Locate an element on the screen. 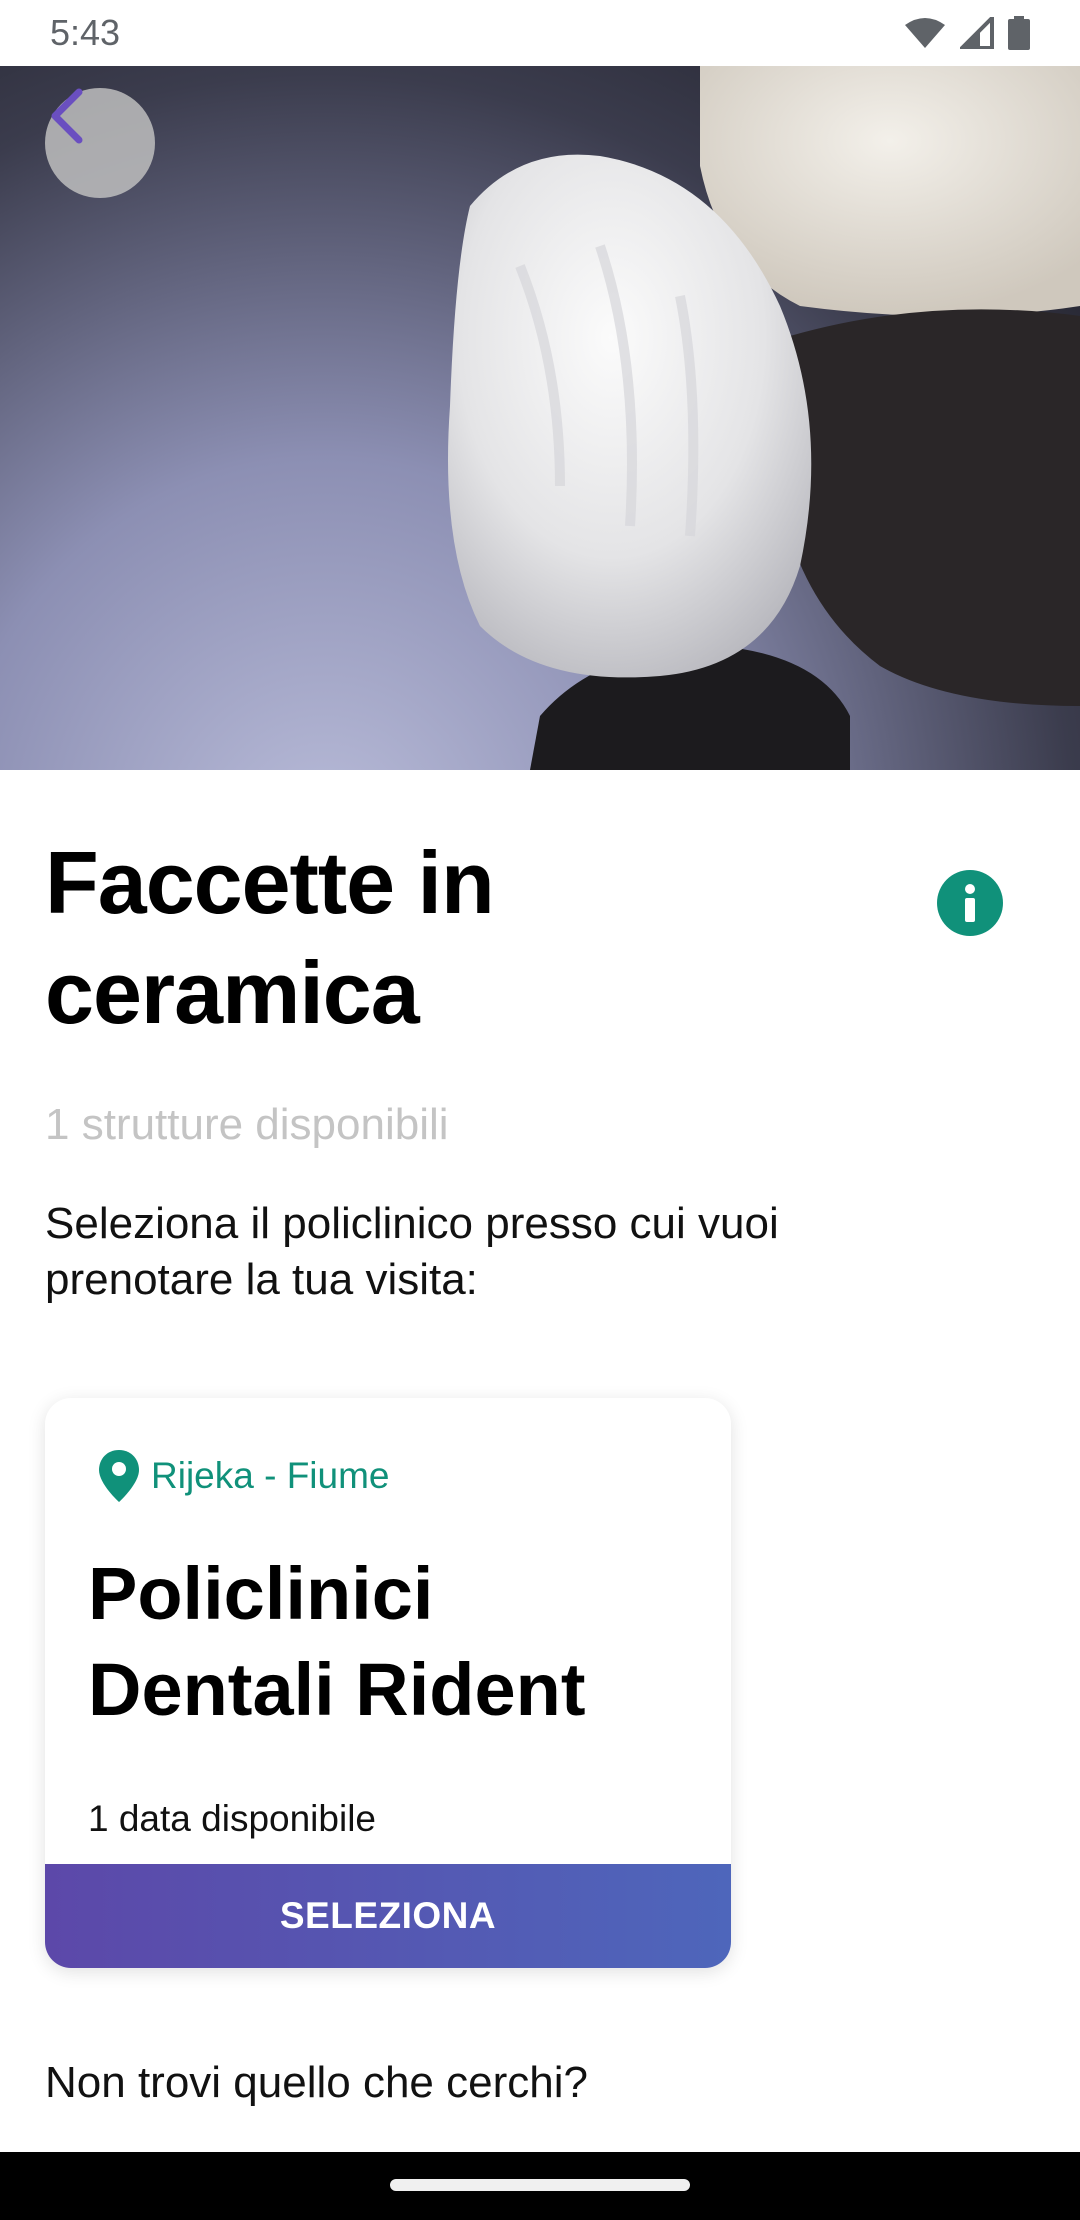 This screenshot has width=1080, height=2220. clinic-dates-available: 1 data disponibile is located at coordinates (232, 1818).